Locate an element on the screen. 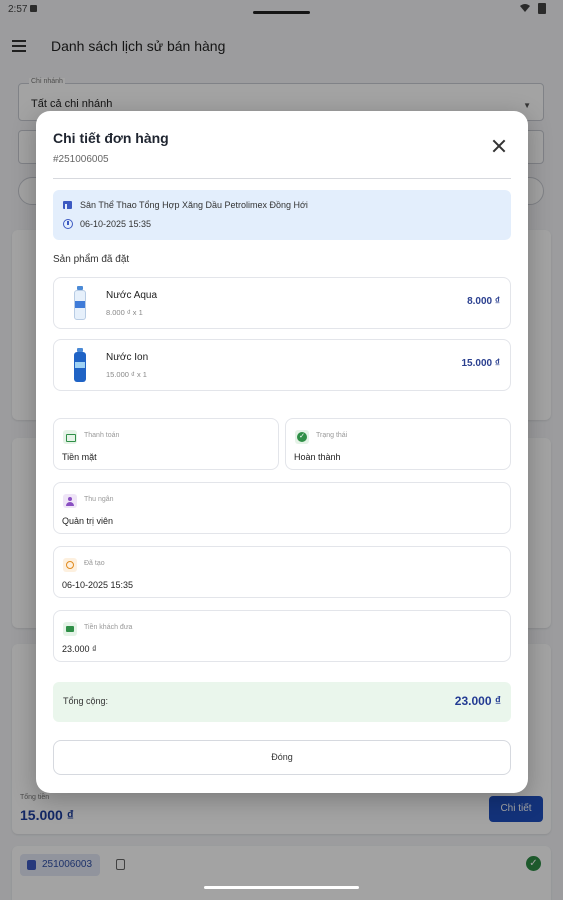 This screenshot has height=900, width=563. order-code: #251006005 is located at coordinates (81, 159).